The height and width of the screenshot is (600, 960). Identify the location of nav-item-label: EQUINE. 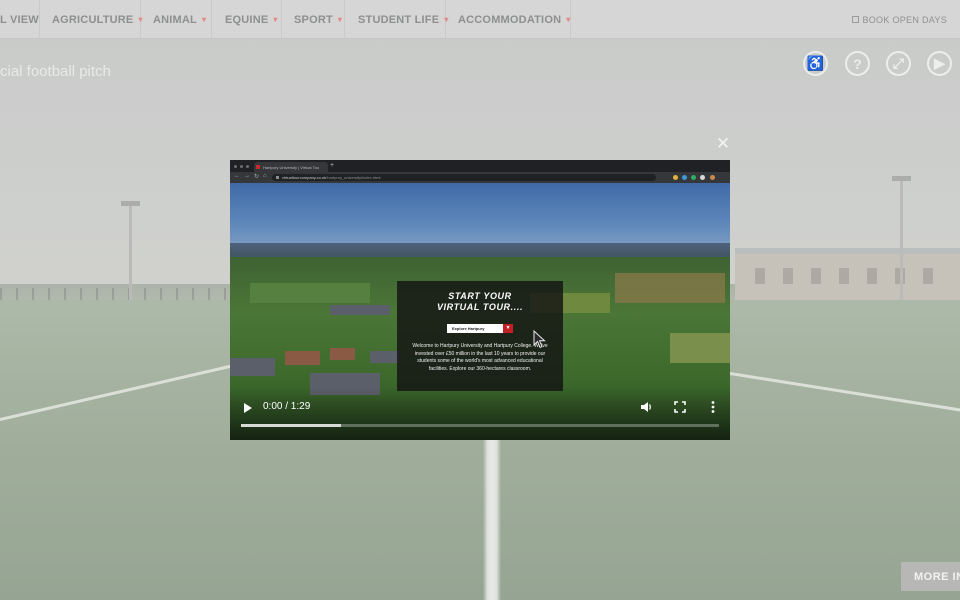
(247, 19).